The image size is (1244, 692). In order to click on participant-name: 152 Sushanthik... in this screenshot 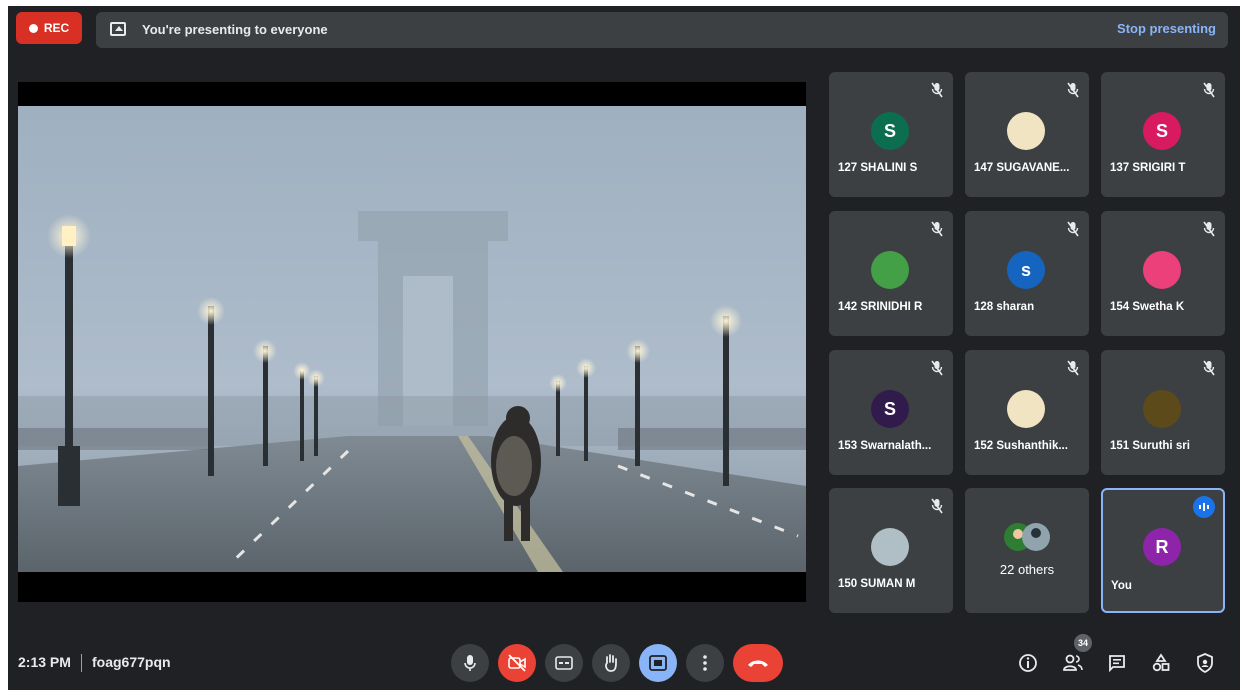, I will do `click(1021, 446)`.